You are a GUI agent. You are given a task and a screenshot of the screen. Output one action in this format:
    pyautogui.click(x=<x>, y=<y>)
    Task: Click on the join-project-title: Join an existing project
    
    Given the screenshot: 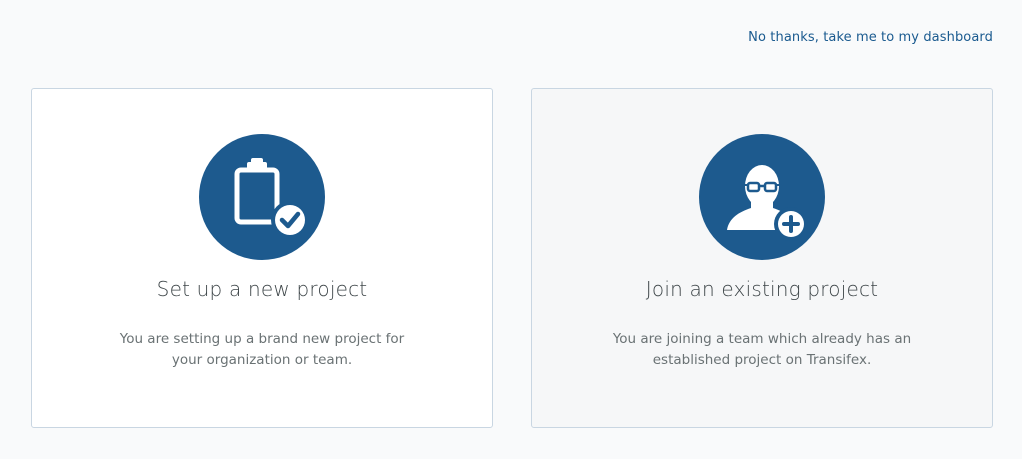 What is the action you would take?
    pyautogui.click(x=762, y=289)
    